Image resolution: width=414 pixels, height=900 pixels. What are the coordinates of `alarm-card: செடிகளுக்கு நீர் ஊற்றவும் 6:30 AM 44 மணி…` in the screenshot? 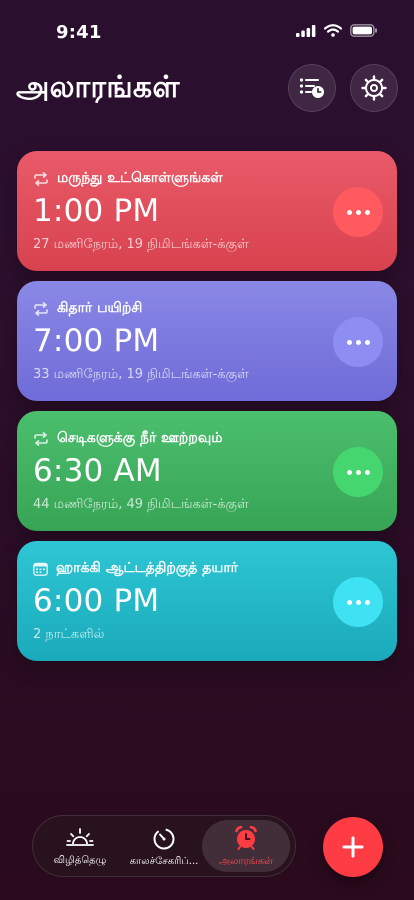 It's located at (207, 471).